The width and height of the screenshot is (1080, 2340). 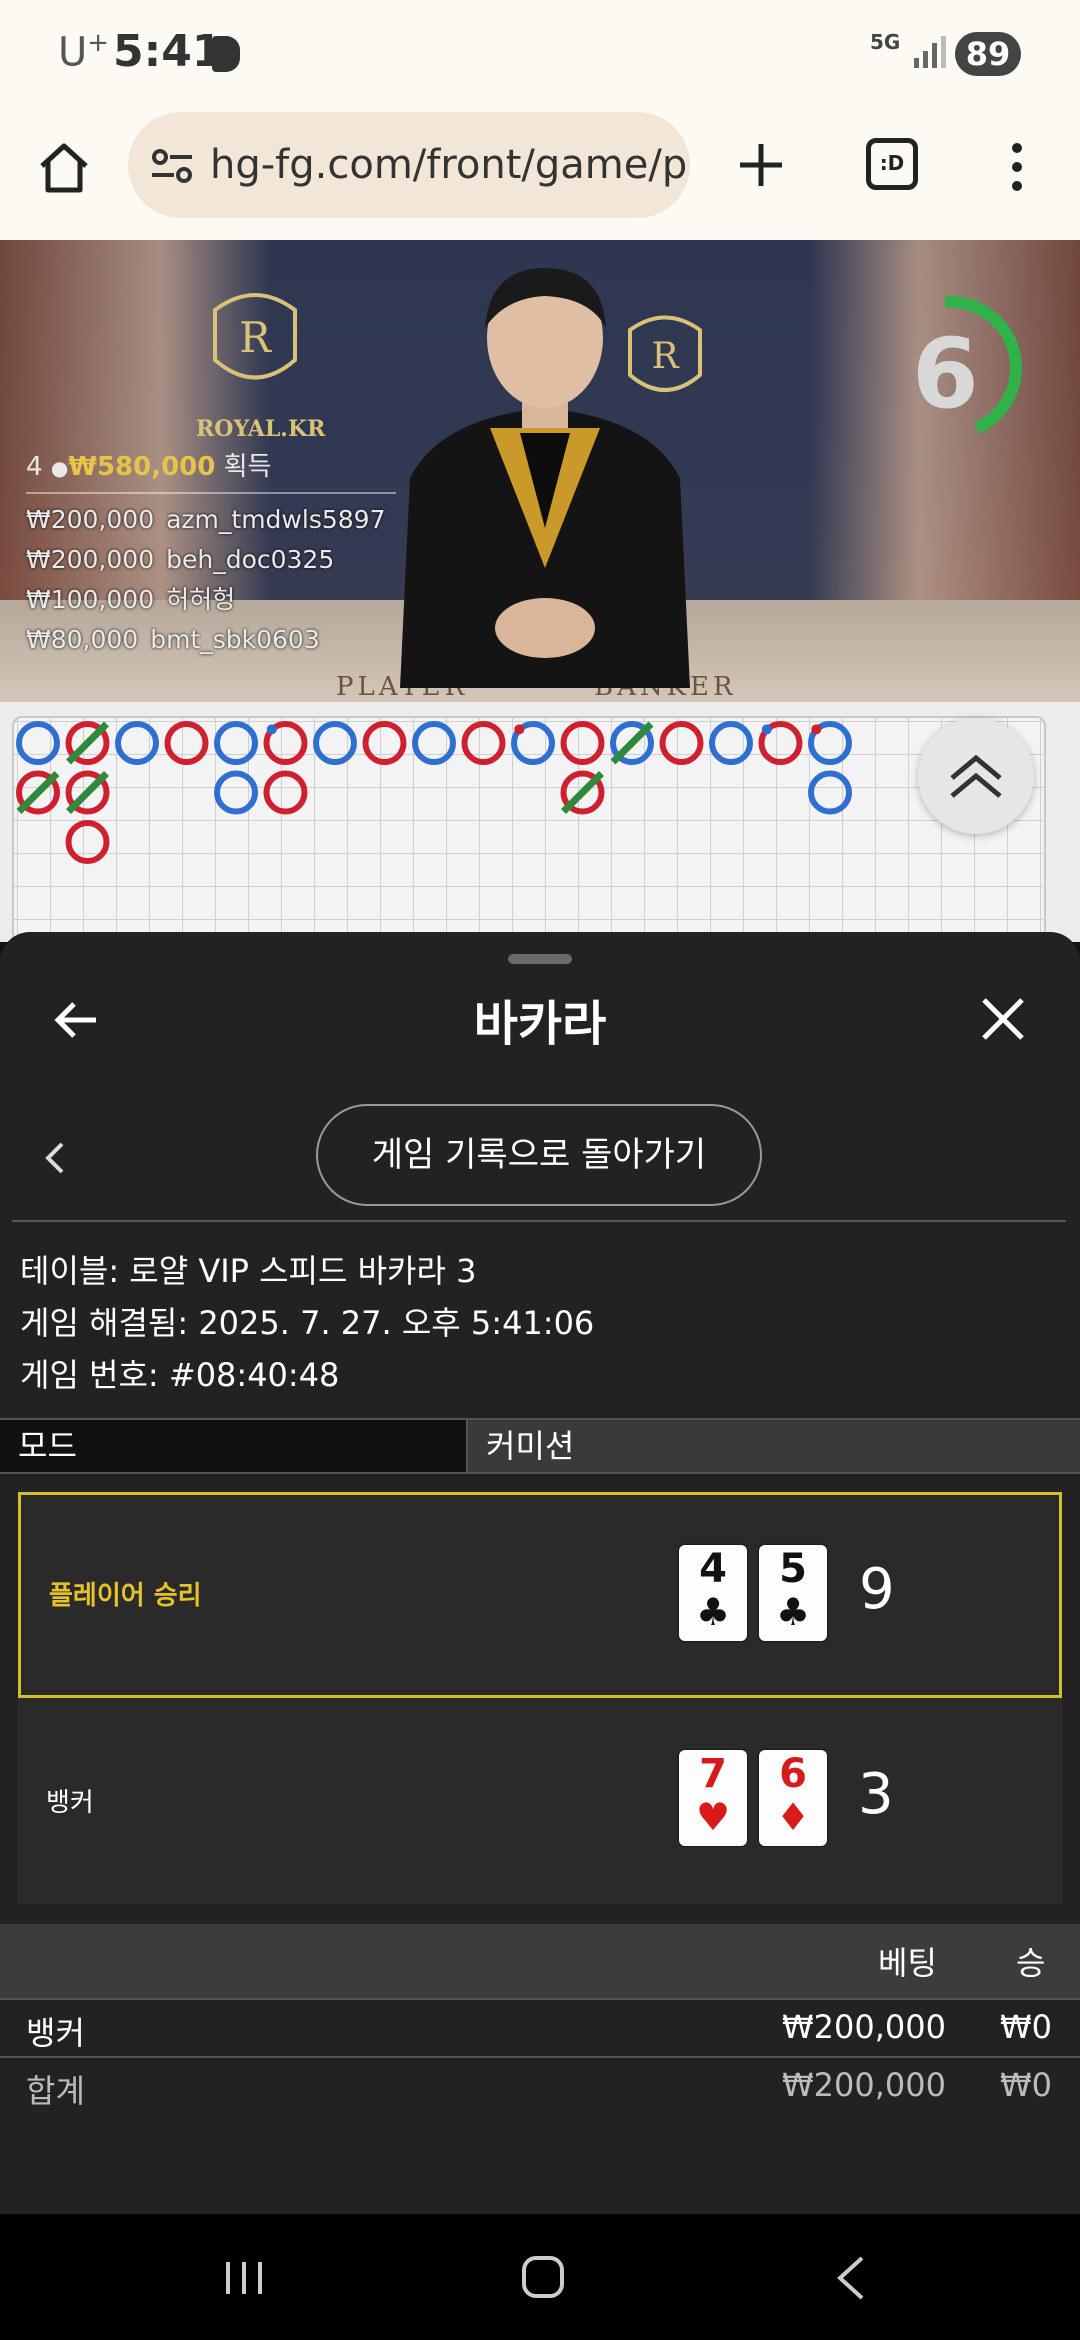 What do you see at coordinates (713, 1817) in the screenshot?
I see `heart-icon: ♥` at bounding box center [713, 1817].